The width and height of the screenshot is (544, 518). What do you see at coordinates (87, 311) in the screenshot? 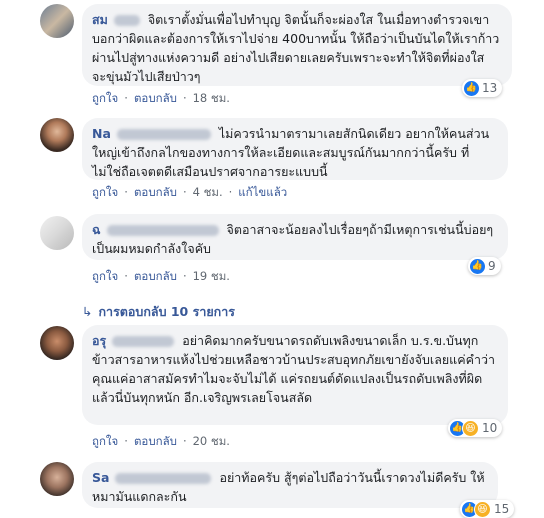
I see `reply-arrow-icon: ↳` at bounding box center [87, 311].